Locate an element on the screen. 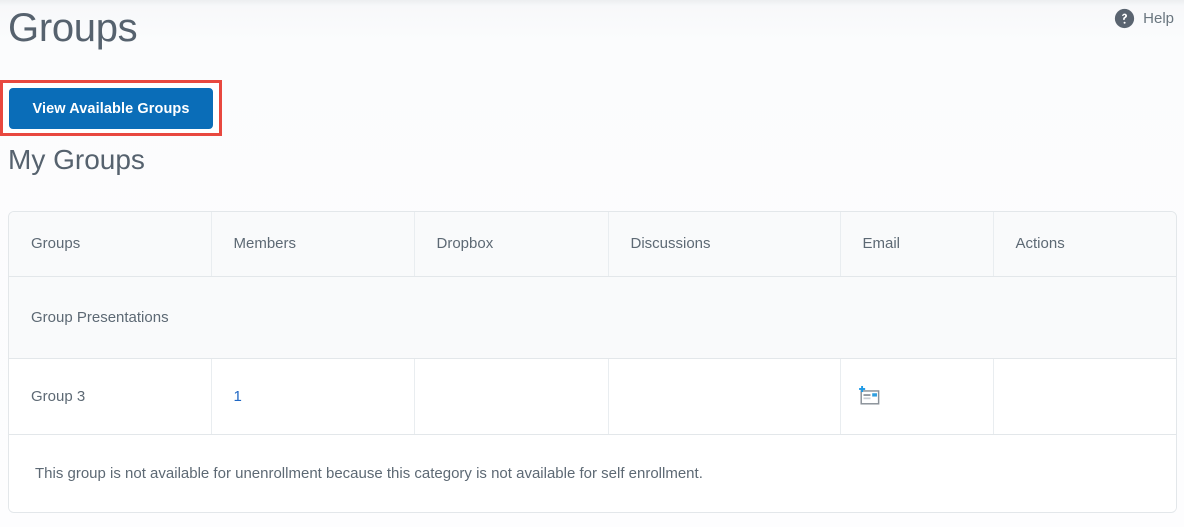 This screenshot has width=1184, height=527. email-compose-icon is located at coordinates (869, 396).